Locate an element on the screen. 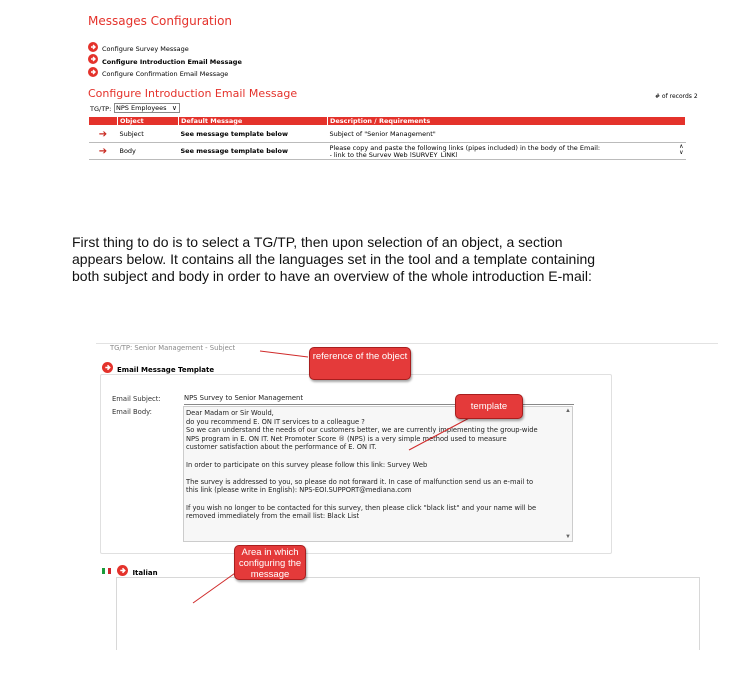 This screenshot has width=729, height=675. link-configure-intro-email: Configure Introduction Email Message is located at coordinates (165, 58).